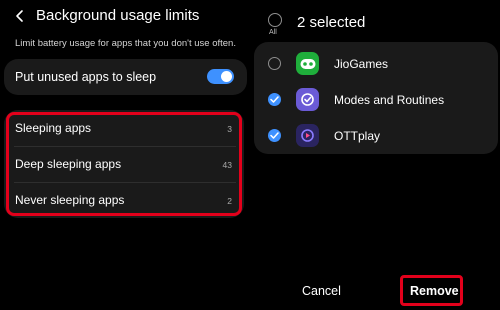 The width and height of the screenshot is (500, 310). I want to click on back-arrow-icon, so click(19, 16).